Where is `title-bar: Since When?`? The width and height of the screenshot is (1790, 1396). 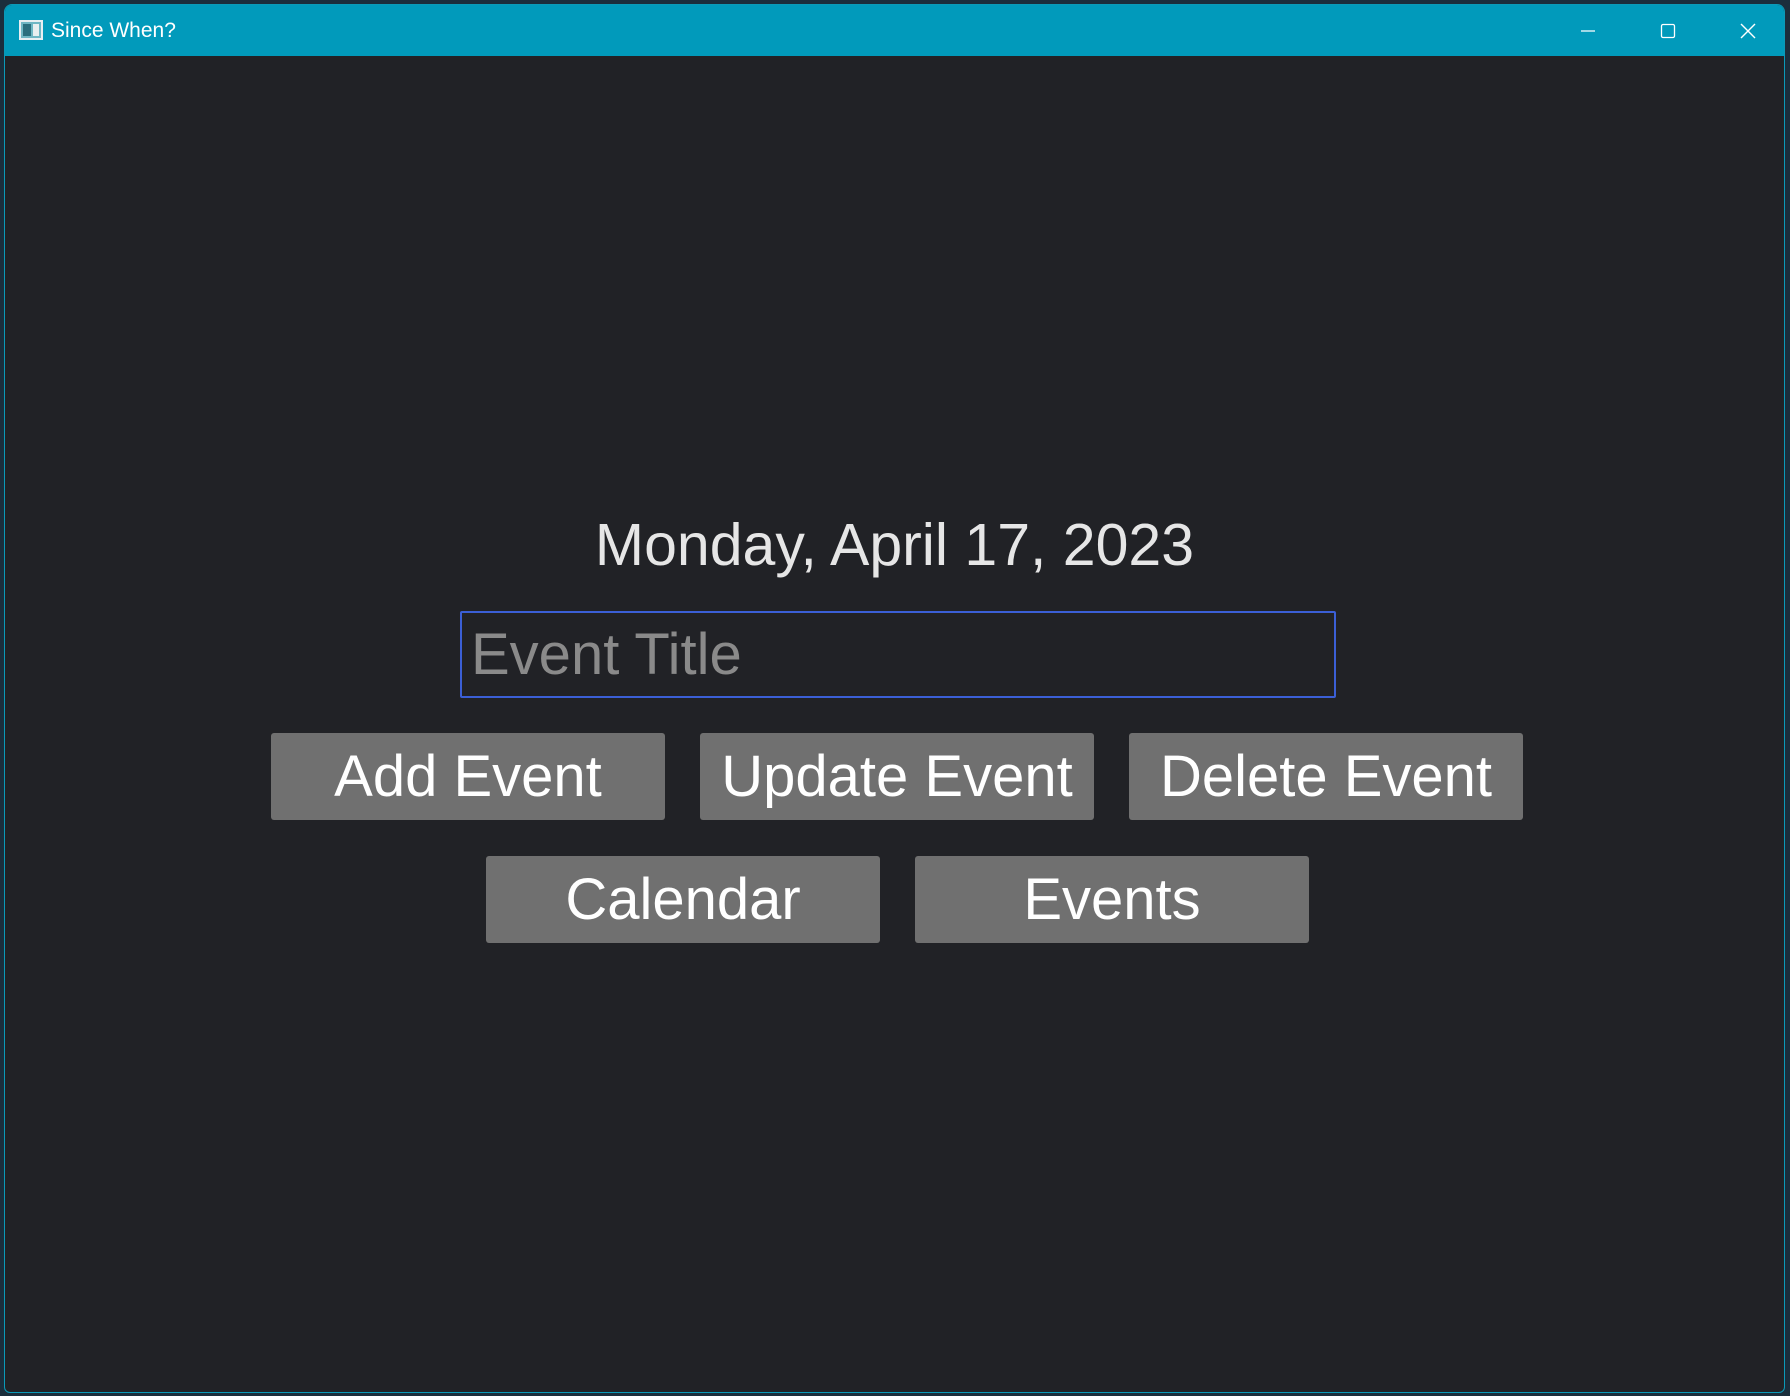
title-bar: Since When? is located at coordinates (894, 30).